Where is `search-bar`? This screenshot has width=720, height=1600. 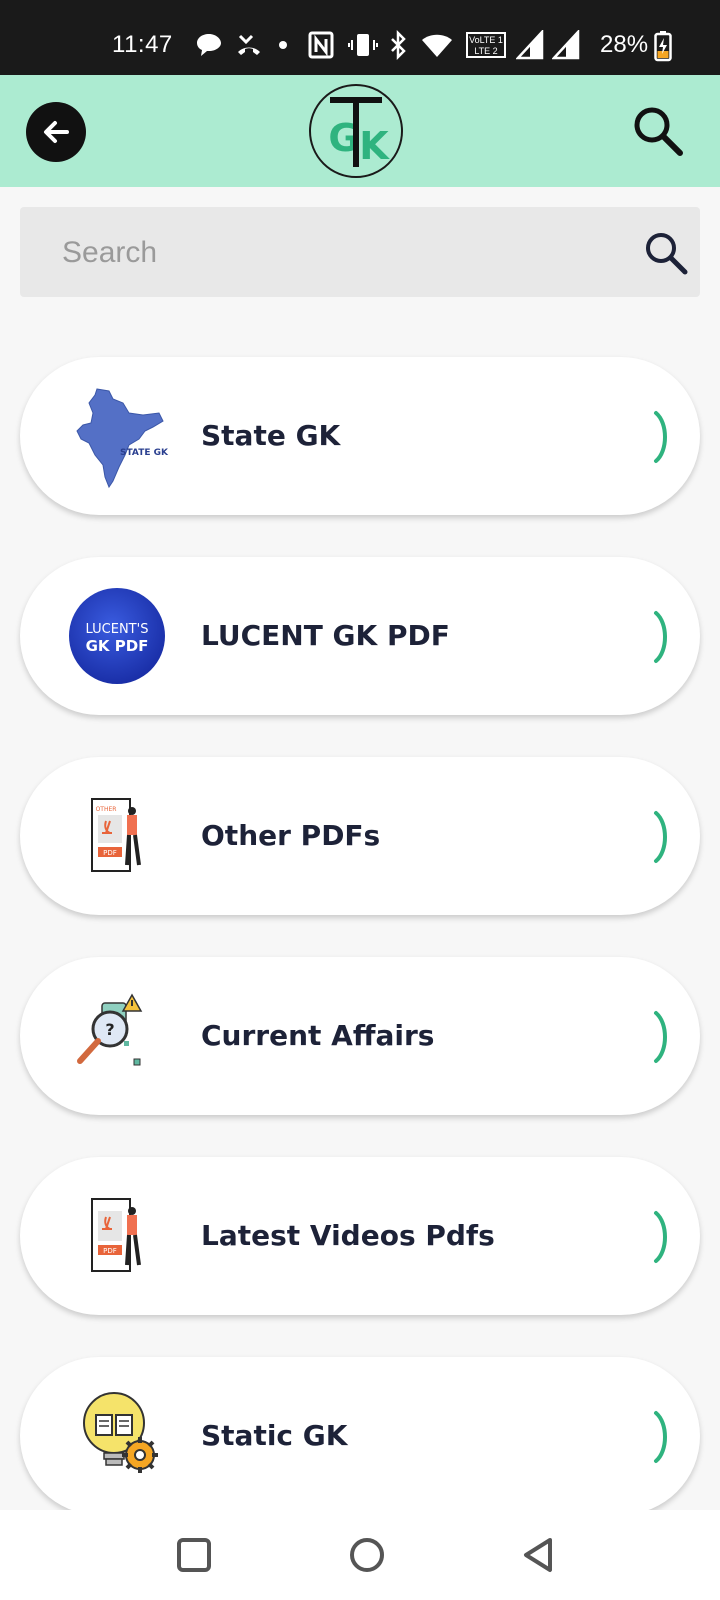
search-bar is located at coordinates (360, 252).